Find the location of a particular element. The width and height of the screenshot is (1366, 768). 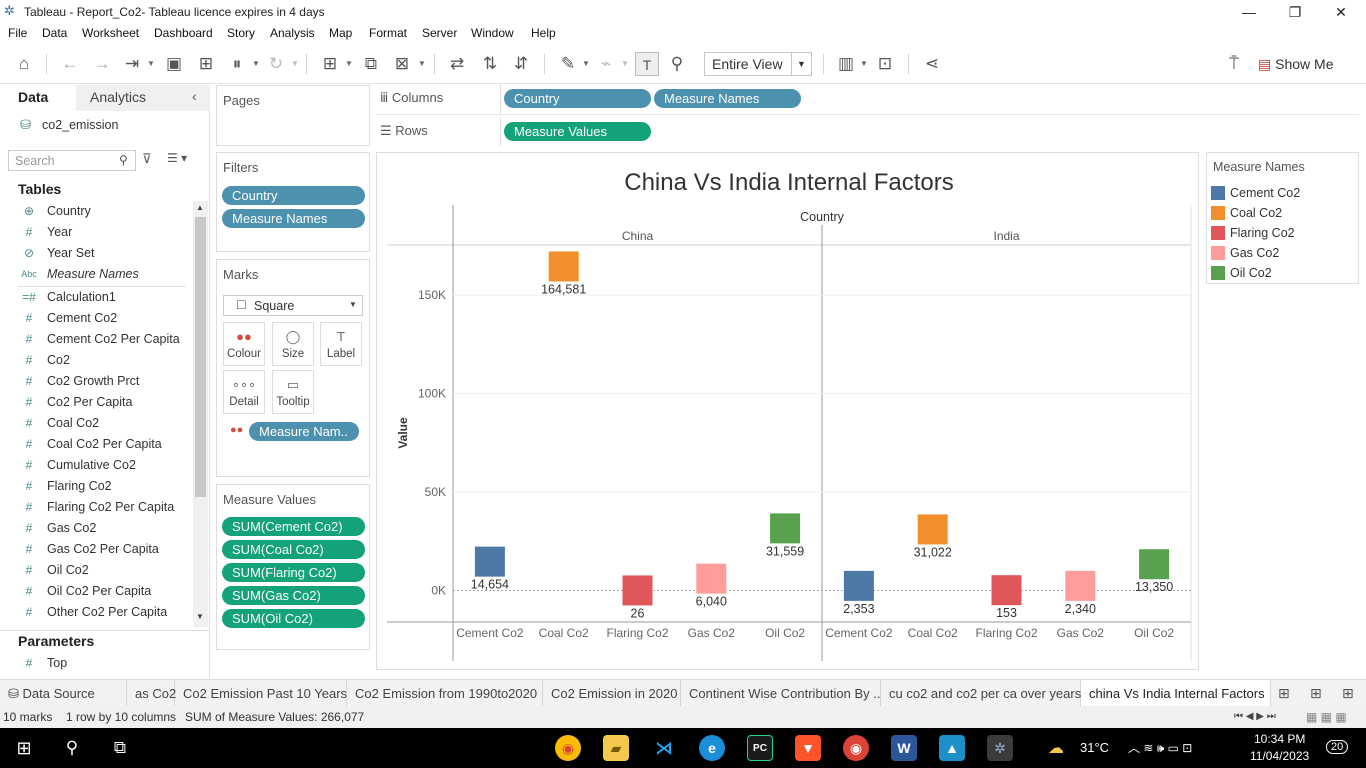

menu-worksheet: Worksheet is located at coordinates (110, 33).